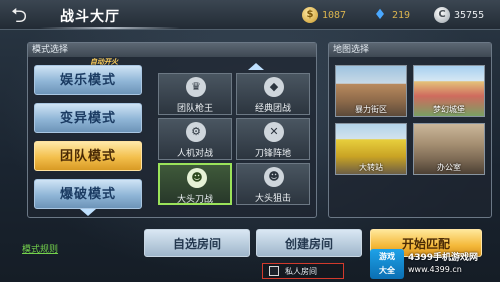 The width and height of the screenshot is (500, 282). What do you see at coordinates (435, 269) in the screenshot?
I see `watermark-url: www.4399.cn` at bounding box center [435, 269].